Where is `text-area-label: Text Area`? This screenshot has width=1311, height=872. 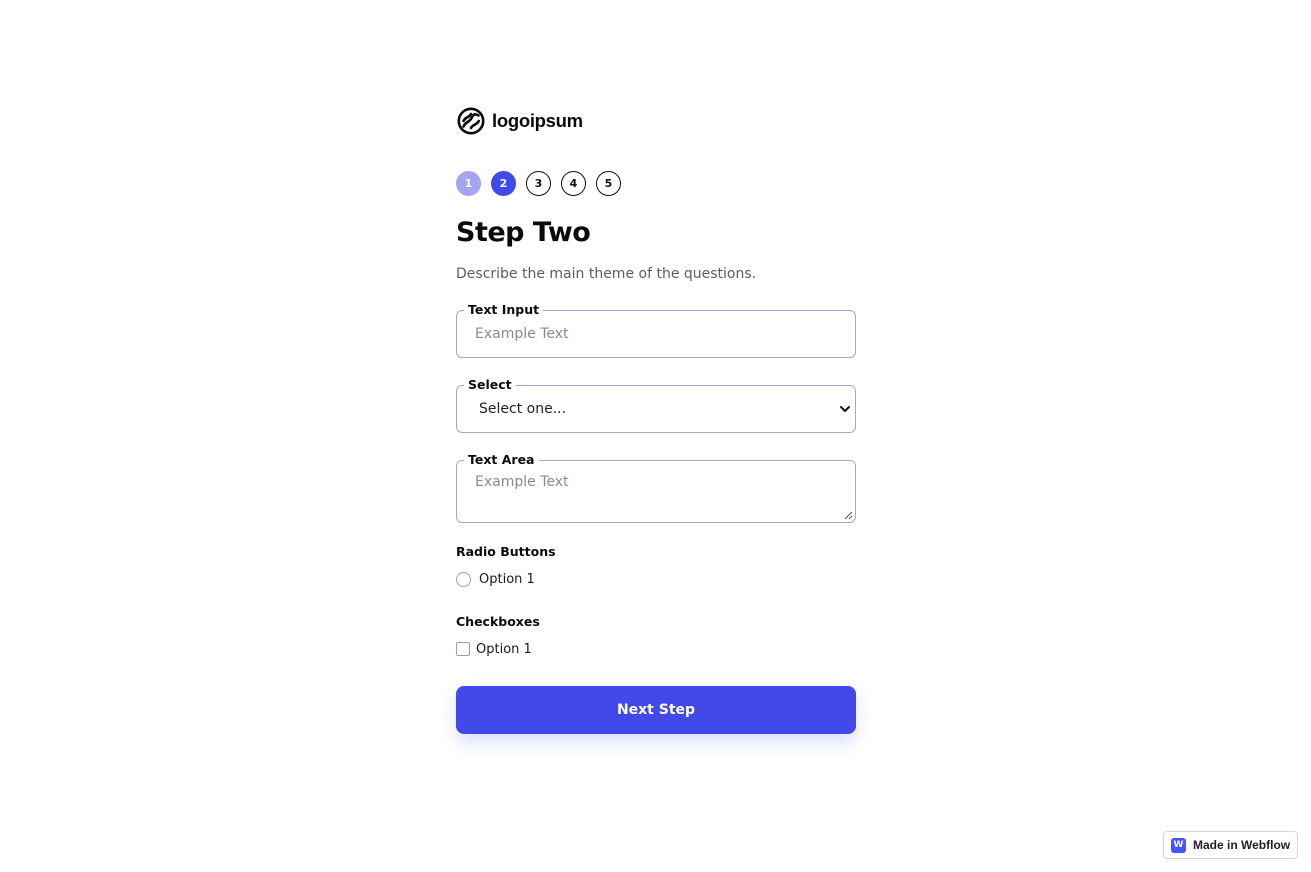
text-area-label: Text Area is located at coordinates (501, 459).